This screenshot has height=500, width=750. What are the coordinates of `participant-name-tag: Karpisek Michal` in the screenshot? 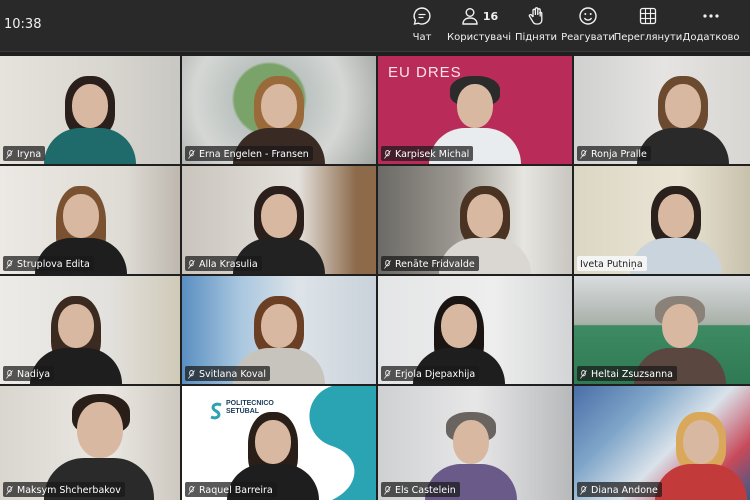 It's located at (427, 153).